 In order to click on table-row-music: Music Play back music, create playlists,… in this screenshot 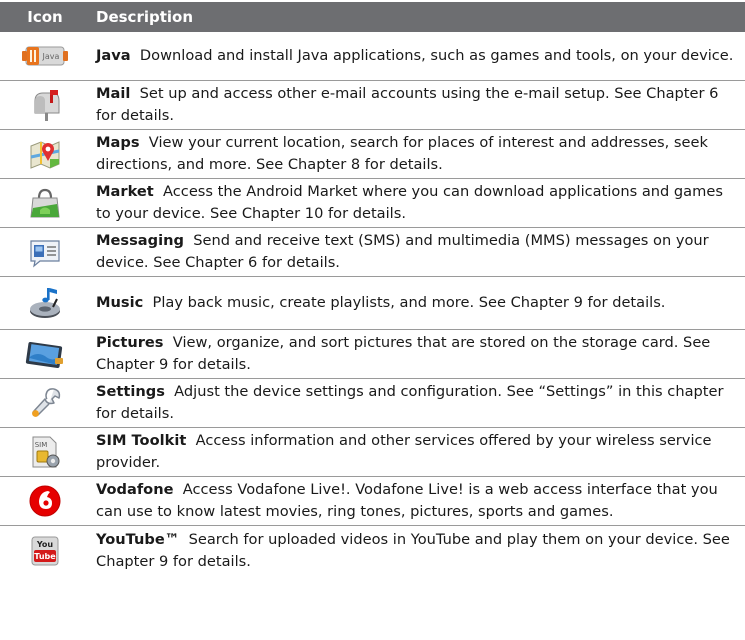, I will do `click(372, 303)`.